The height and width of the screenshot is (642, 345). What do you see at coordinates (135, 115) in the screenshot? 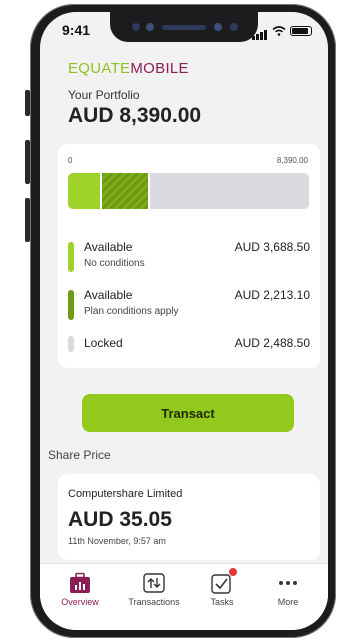
I see `portfolio-value: AUD 8,390.00` at bounding box center [135, 115].